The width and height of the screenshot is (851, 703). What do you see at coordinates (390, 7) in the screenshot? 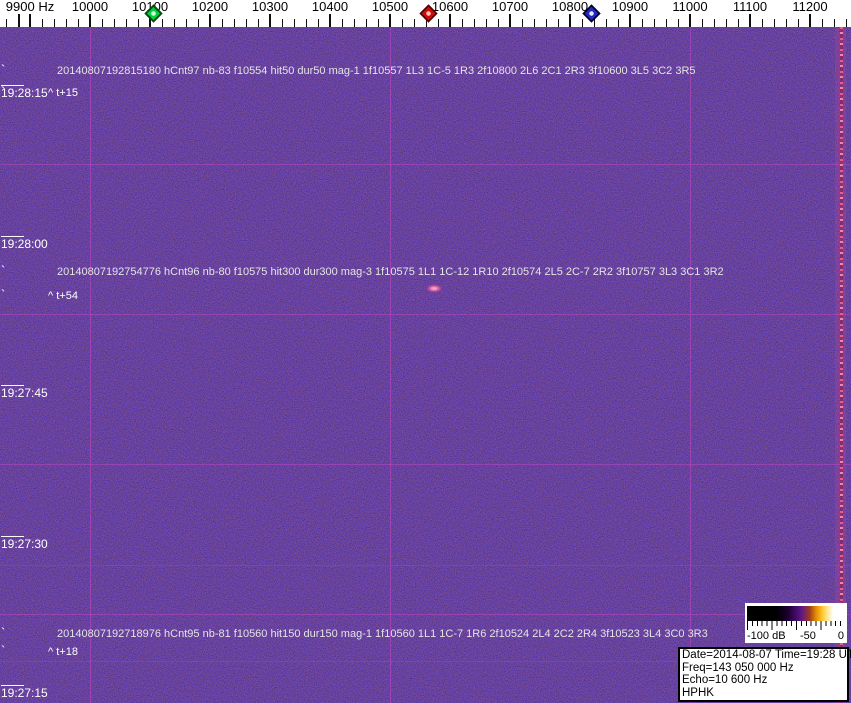
I see `frequency-ruler-label: 10500` at bounding box center [390, 7].